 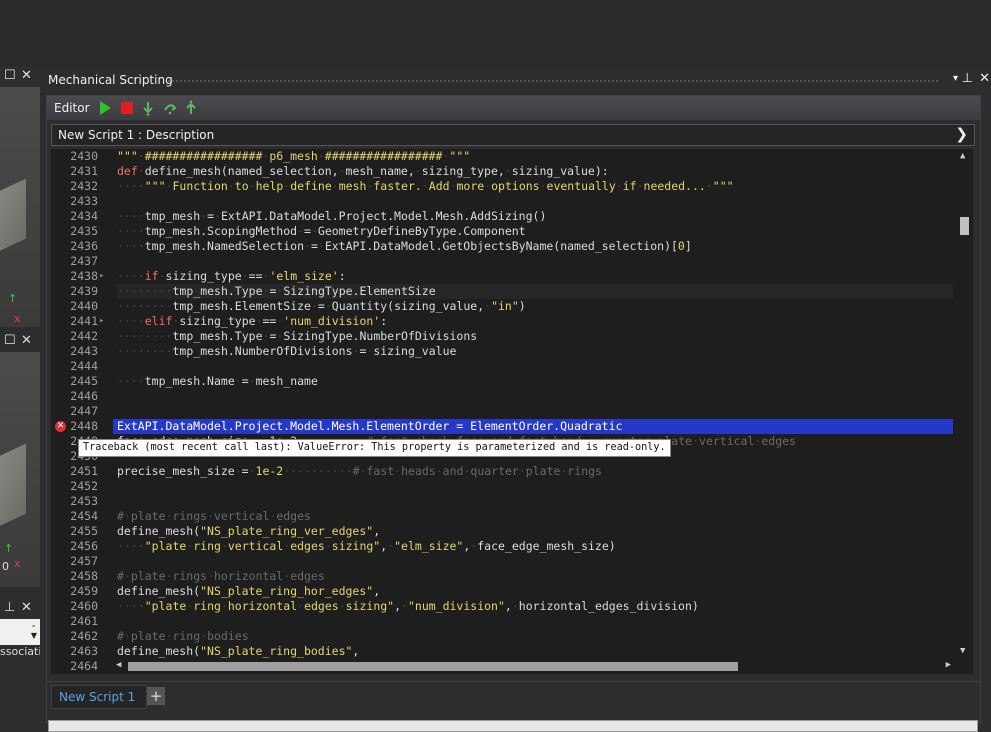 I want to click on scroll-right-icon: ▶, so click(x=948, y=665).